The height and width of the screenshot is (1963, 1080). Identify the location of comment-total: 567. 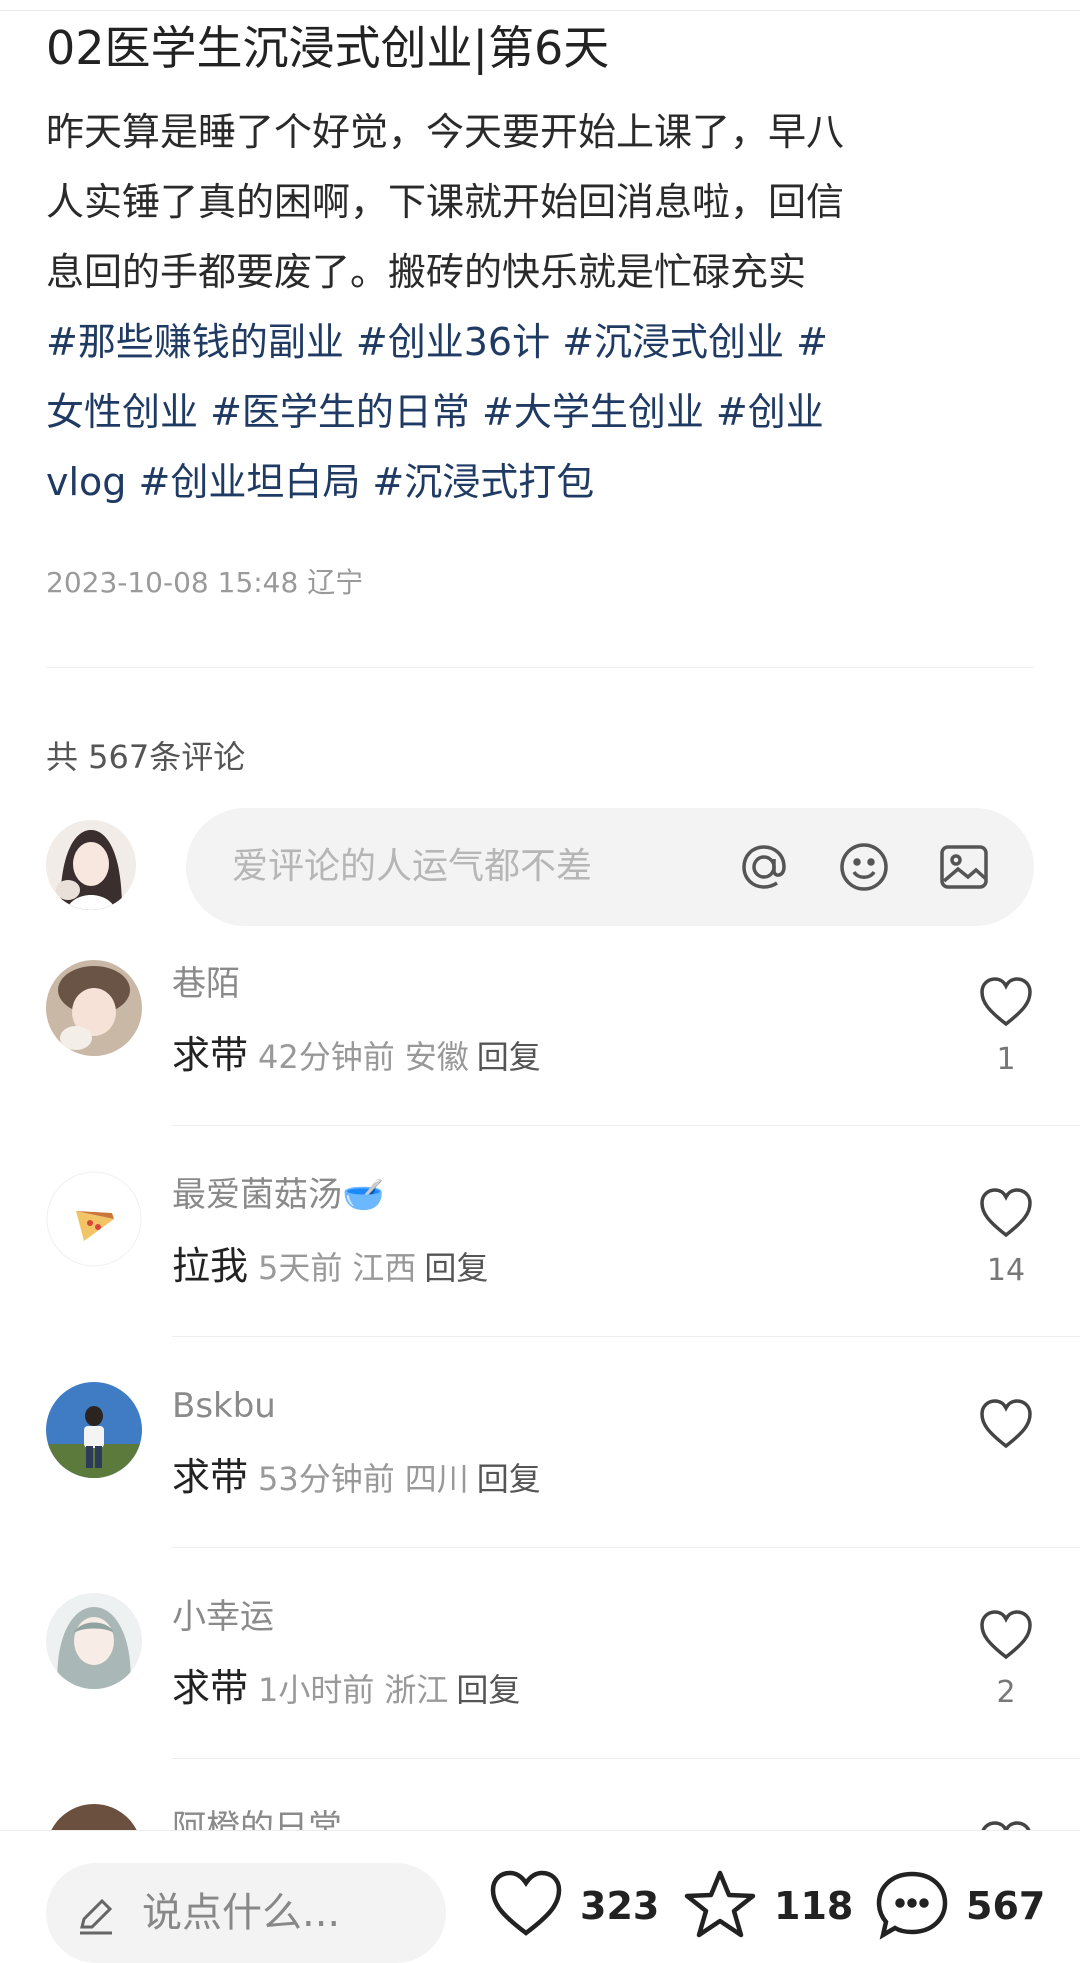
(1006, 1906).